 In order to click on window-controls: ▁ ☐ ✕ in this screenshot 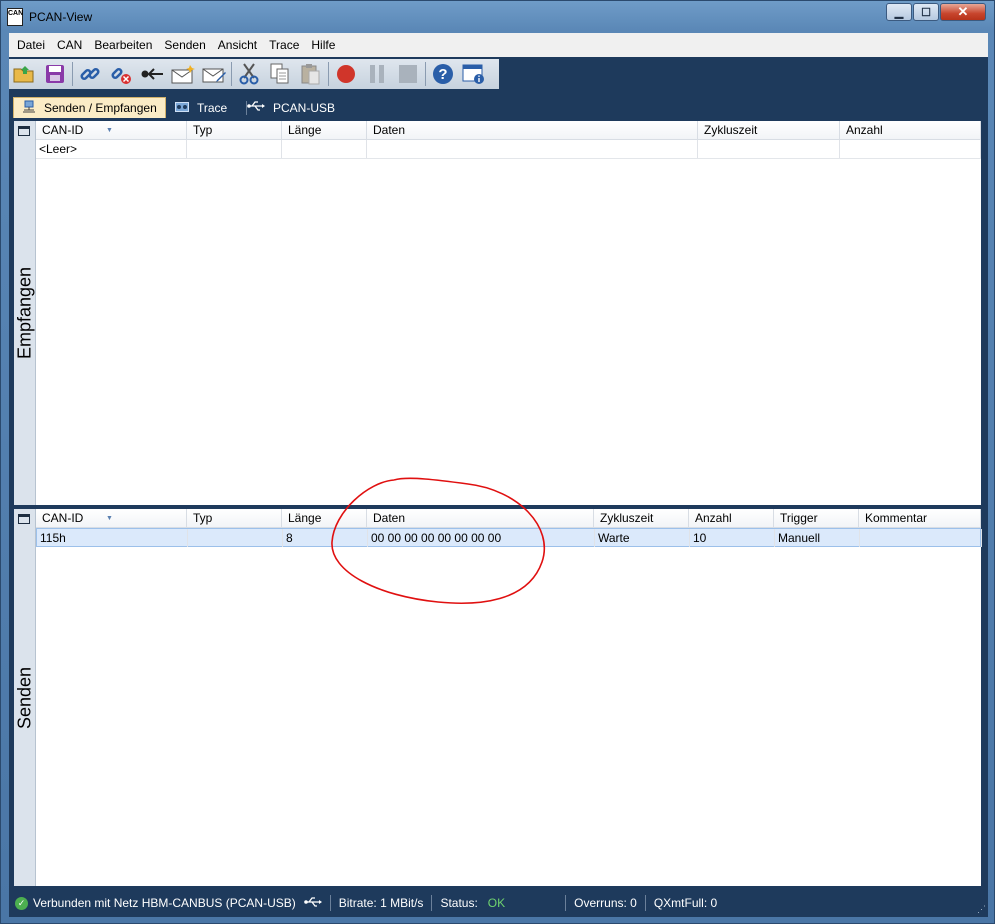, I will do `click(935, 12)`.